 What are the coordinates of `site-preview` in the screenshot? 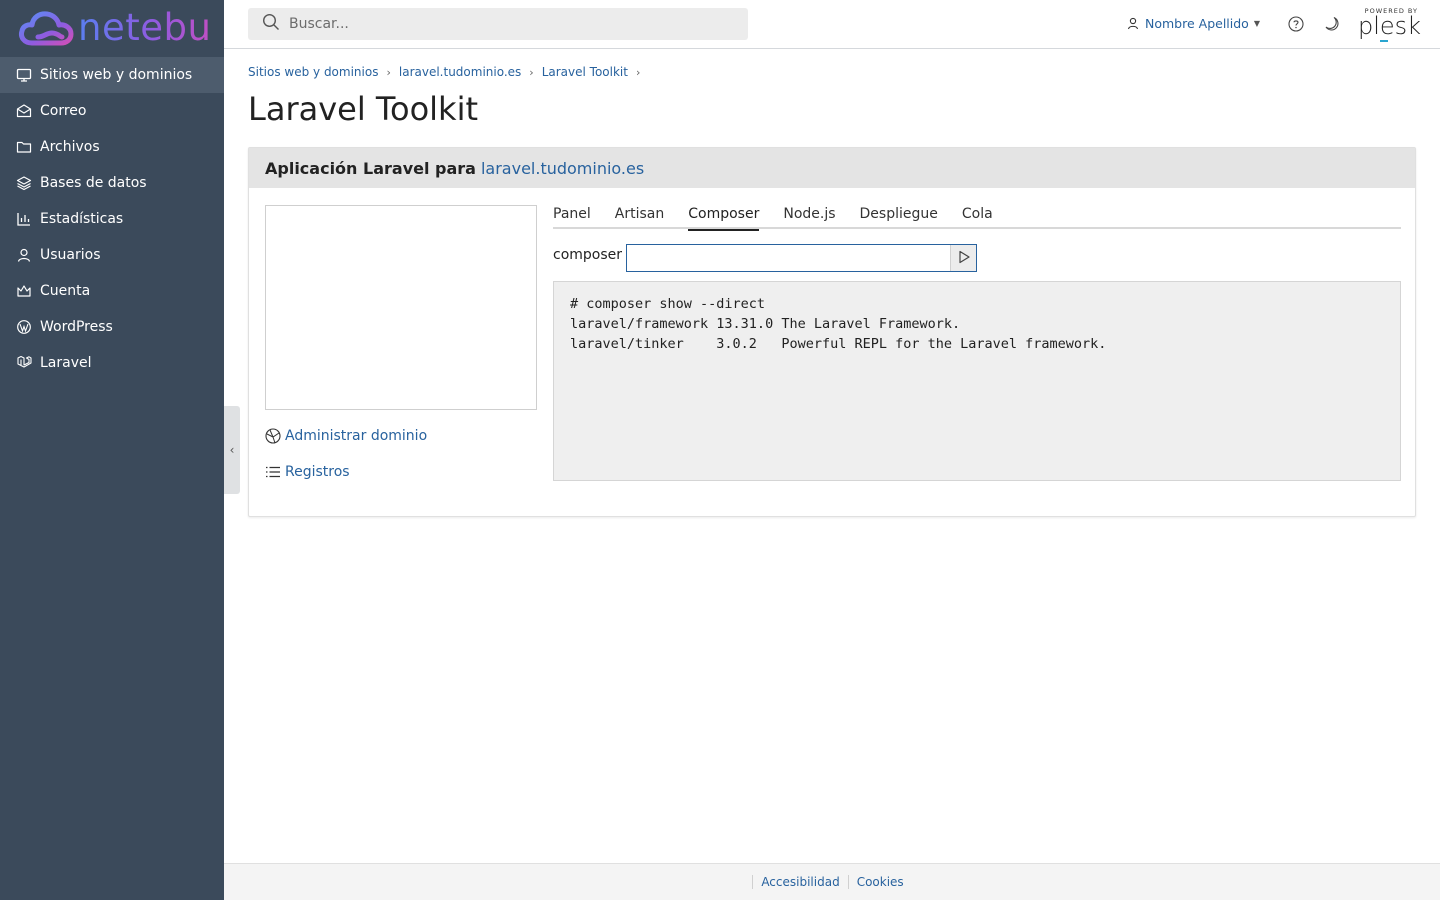 It's located at (401, 307).